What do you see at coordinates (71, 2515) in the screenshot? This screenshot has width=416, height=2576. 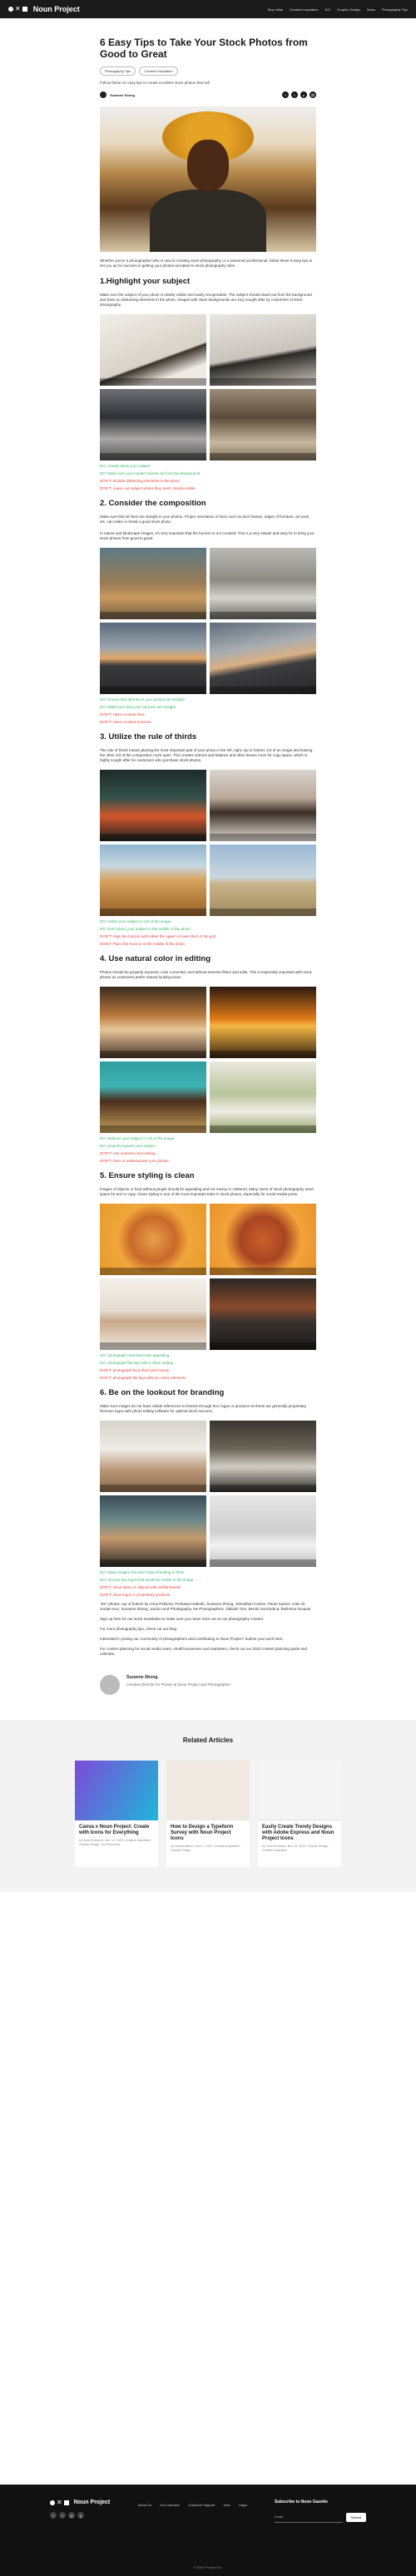 I see `instagram-icon: ◎` at bounding box center [71, 2515].